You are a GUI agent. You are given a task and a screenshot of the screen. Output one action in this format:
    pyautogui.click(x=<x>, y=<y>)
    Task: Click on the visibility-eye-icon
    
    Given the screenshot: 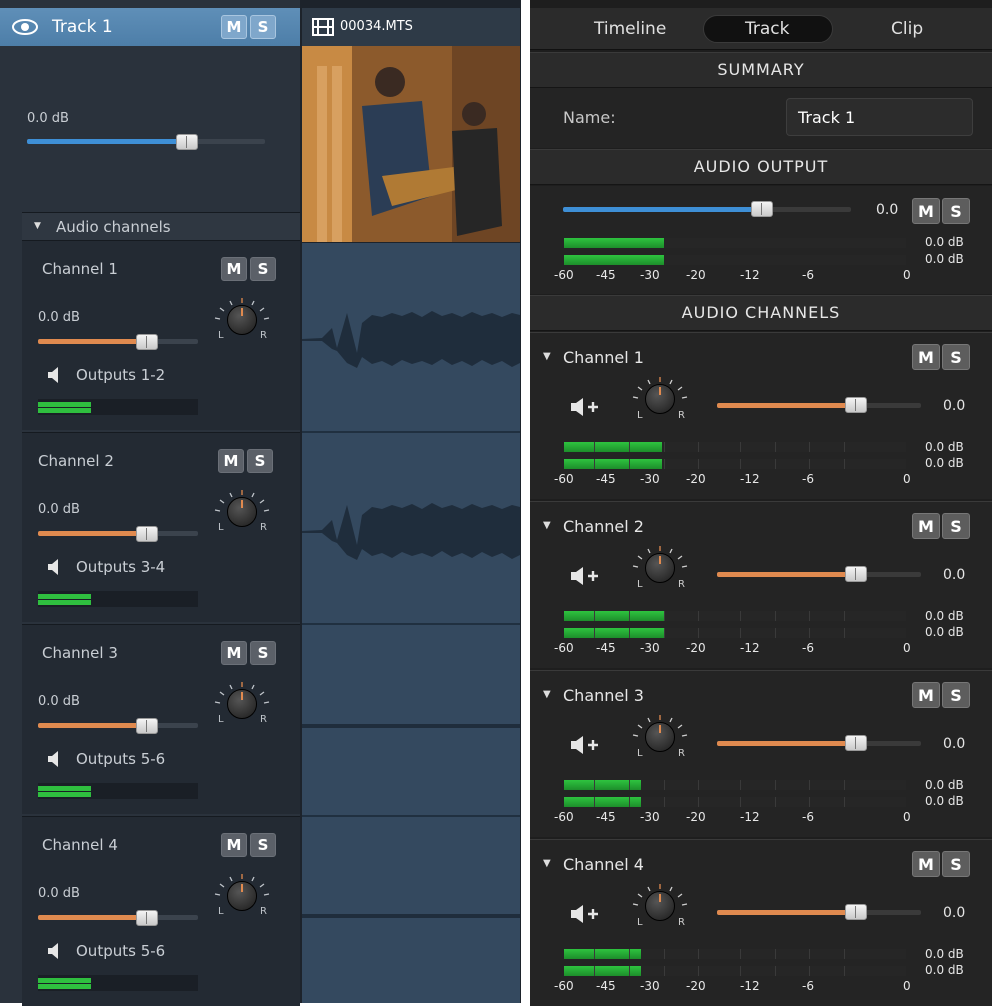 What is the action you would take?
    pyautogui.click(x=25, y=29)
    